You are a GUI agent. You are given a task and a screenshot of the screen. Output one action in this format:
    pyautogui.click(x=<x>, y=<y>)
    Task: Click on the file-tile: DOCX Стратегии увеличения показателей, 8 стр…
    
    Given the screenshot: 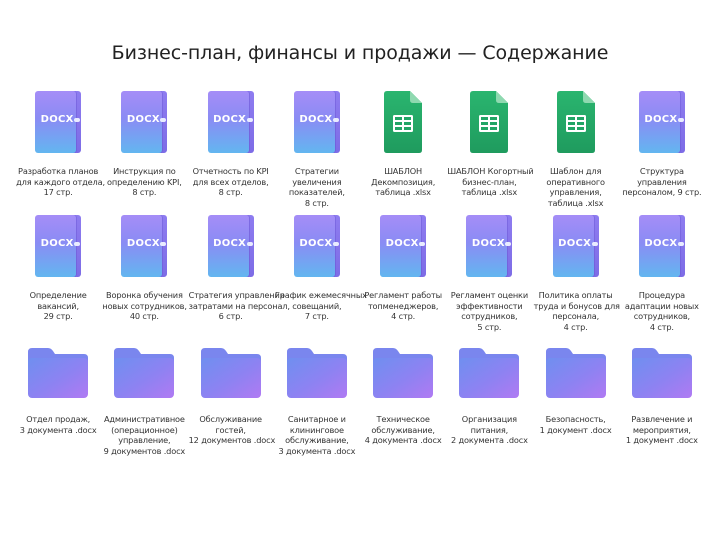 What is the action you would take?
    pyautogui.click(x=317, y=152)
    